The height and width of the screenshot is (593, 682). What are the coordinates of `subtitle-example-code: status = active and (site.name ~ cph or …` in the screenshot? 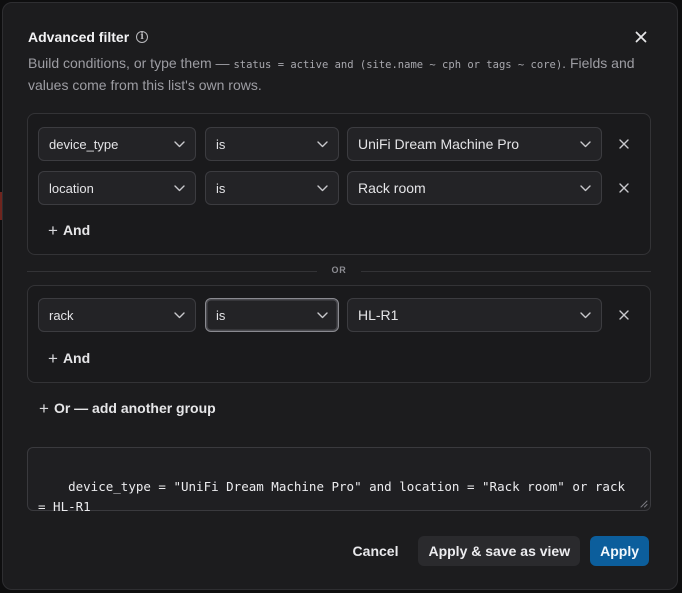 It's located at (398, 65).